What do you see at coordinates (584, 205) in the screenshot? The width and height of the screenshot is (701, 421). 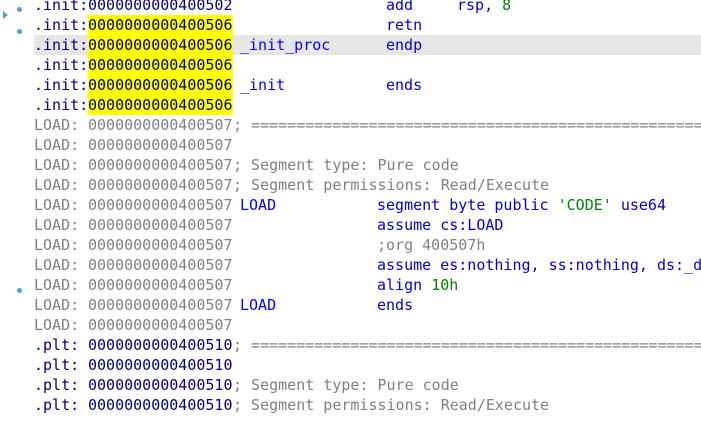 I see `directive-literal: 'CODE'` at bounding box center [584, 205].